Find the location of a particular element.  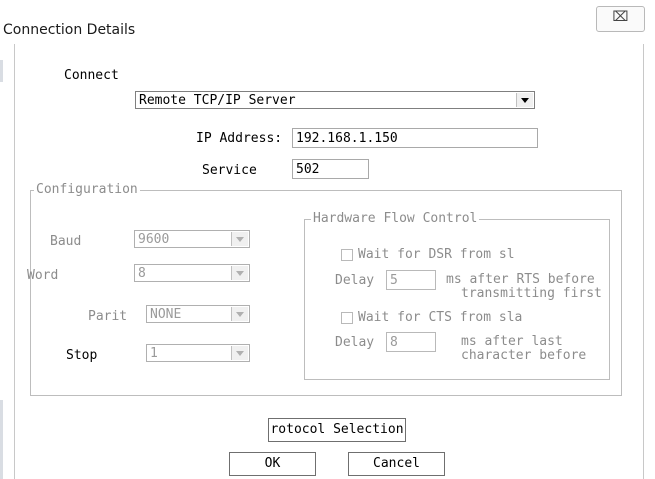

protocol-selection-label: rotocol Selection is located at coordinates (337, 429).